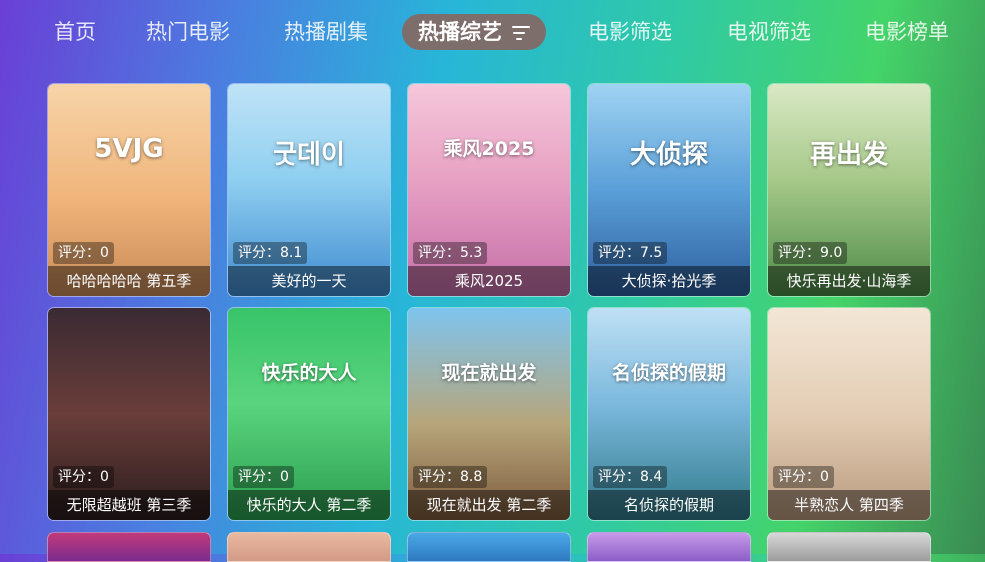 This screenshot has height=562, width=985. What do you see at coordinates (489, 373) in the screenshot?
I see `show-logo: 现在就出发` at bounding box center [489, 373].